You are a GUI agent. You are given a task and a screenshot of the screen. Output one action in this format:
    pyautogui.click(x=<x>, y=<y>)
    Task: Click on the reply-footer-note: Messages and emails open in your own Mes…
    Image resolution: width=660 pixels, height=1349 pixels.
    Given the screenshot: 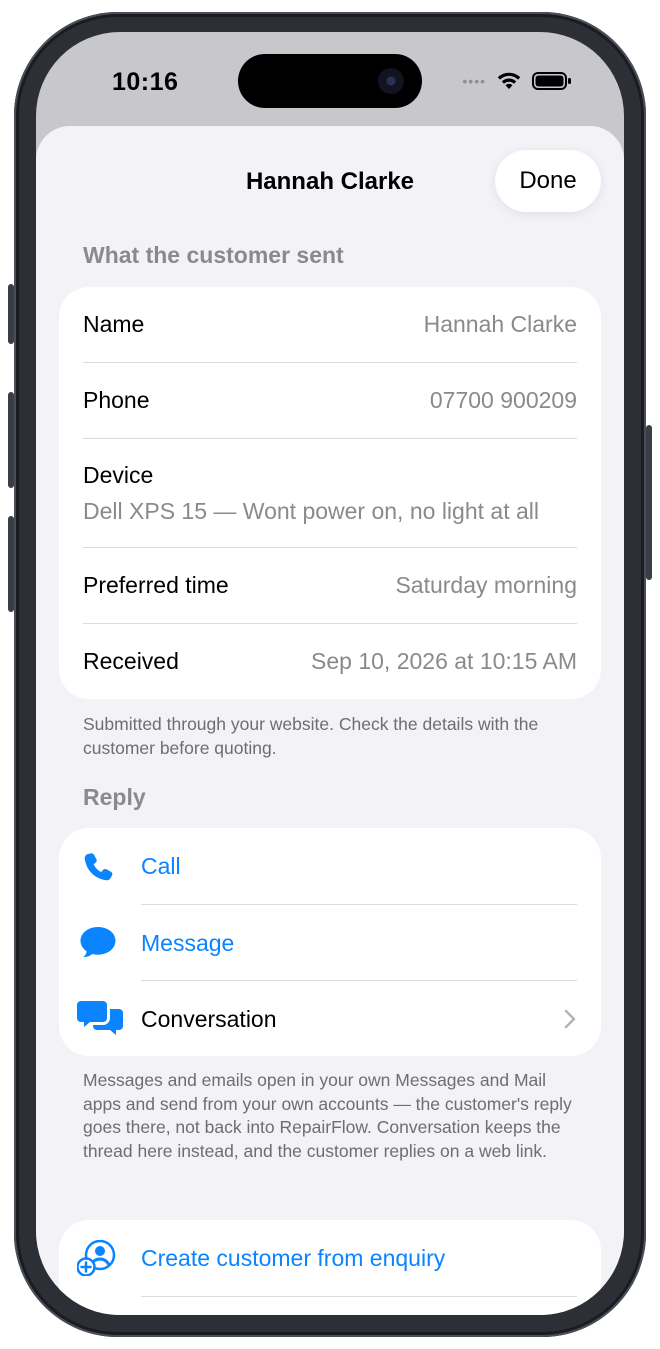 What is the action you would take?
    pyautogui.click(x=327, y=1115)
    